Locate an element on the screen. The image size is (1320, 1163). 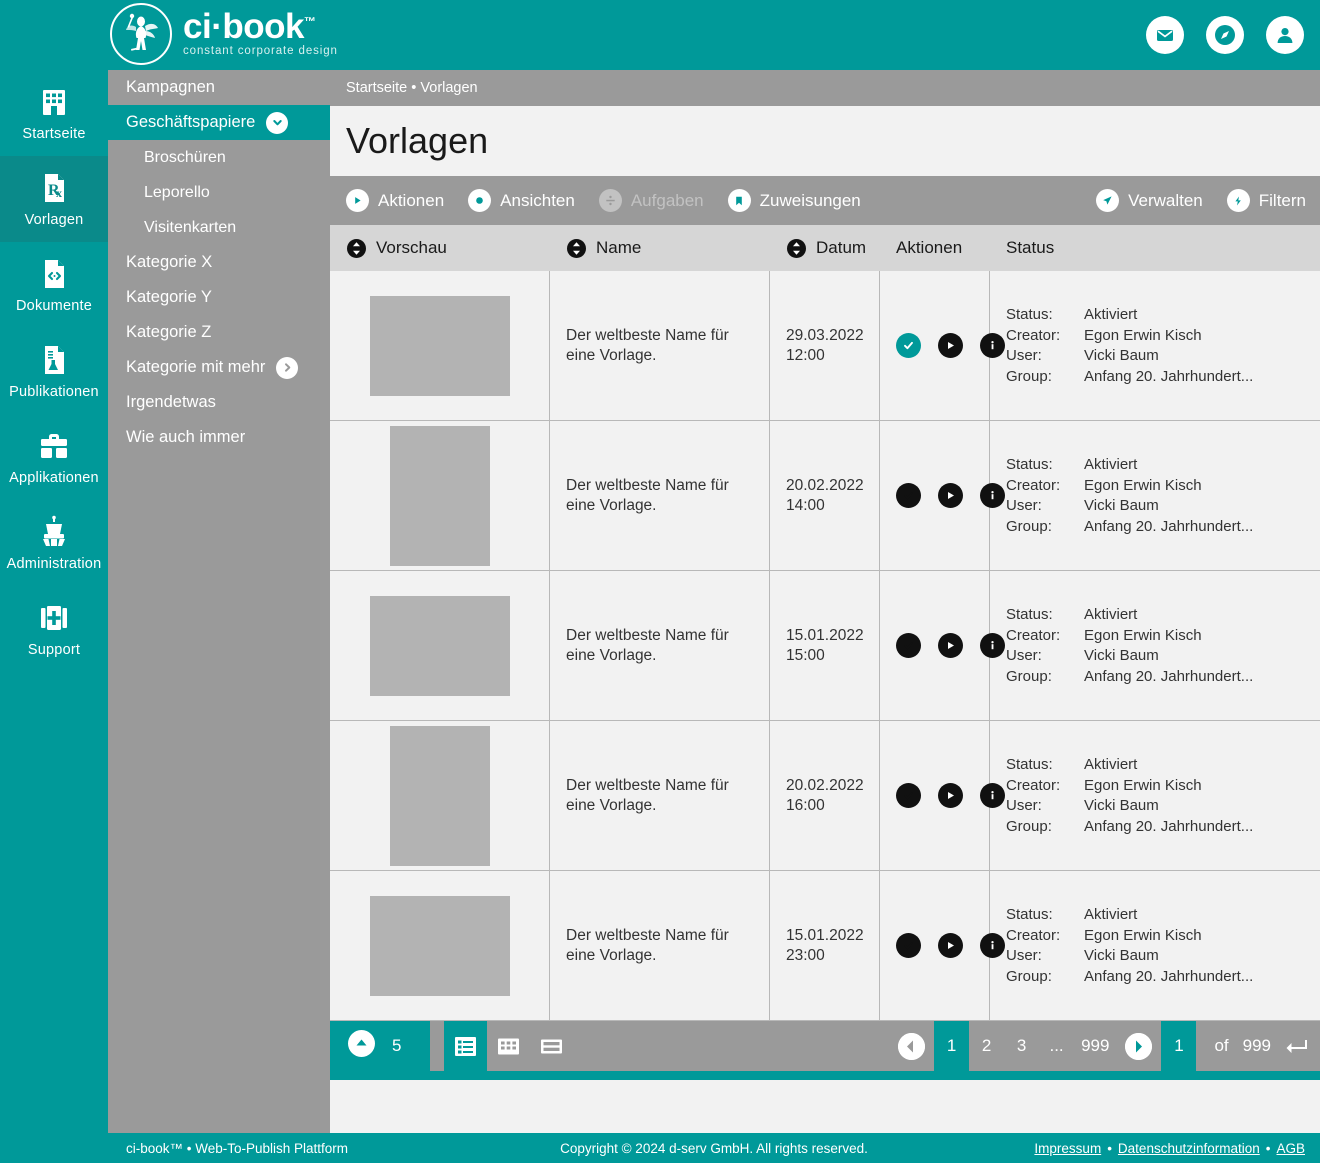
mail-icon is located at coordinates (1165, 35).